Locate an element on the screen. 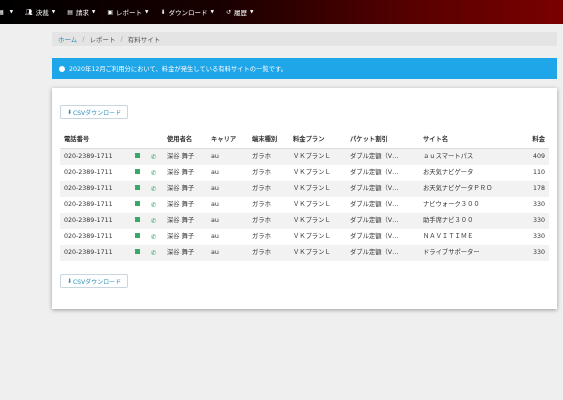 The width and height of the screenshot is (563, 400). nav-label-billing: 請求 is located at coordinates (82, 13).